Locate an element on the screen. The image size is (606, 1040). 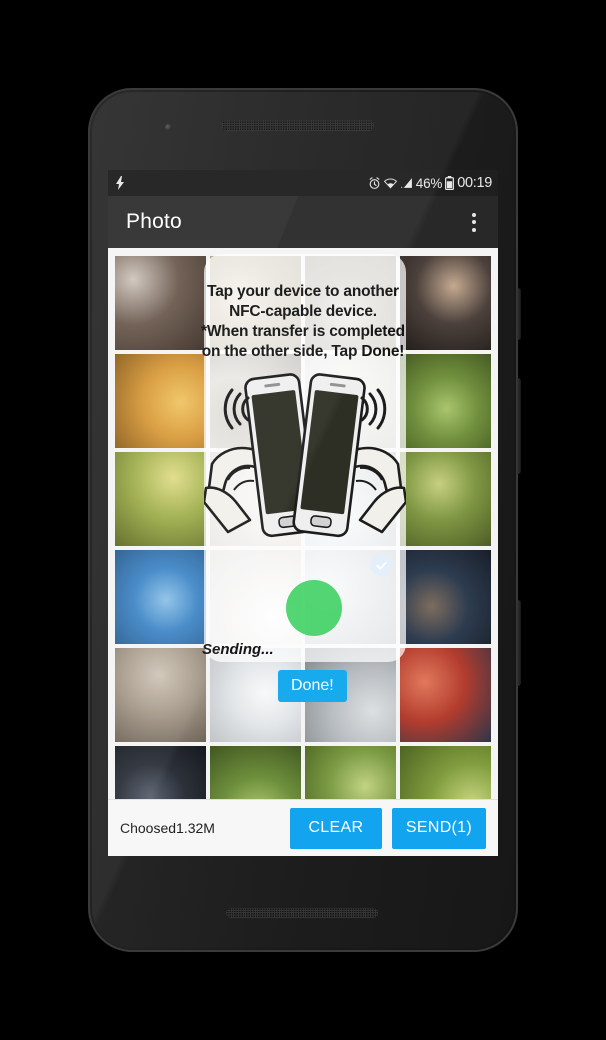
earpiece-speaker is located at coordinates (298, 125).